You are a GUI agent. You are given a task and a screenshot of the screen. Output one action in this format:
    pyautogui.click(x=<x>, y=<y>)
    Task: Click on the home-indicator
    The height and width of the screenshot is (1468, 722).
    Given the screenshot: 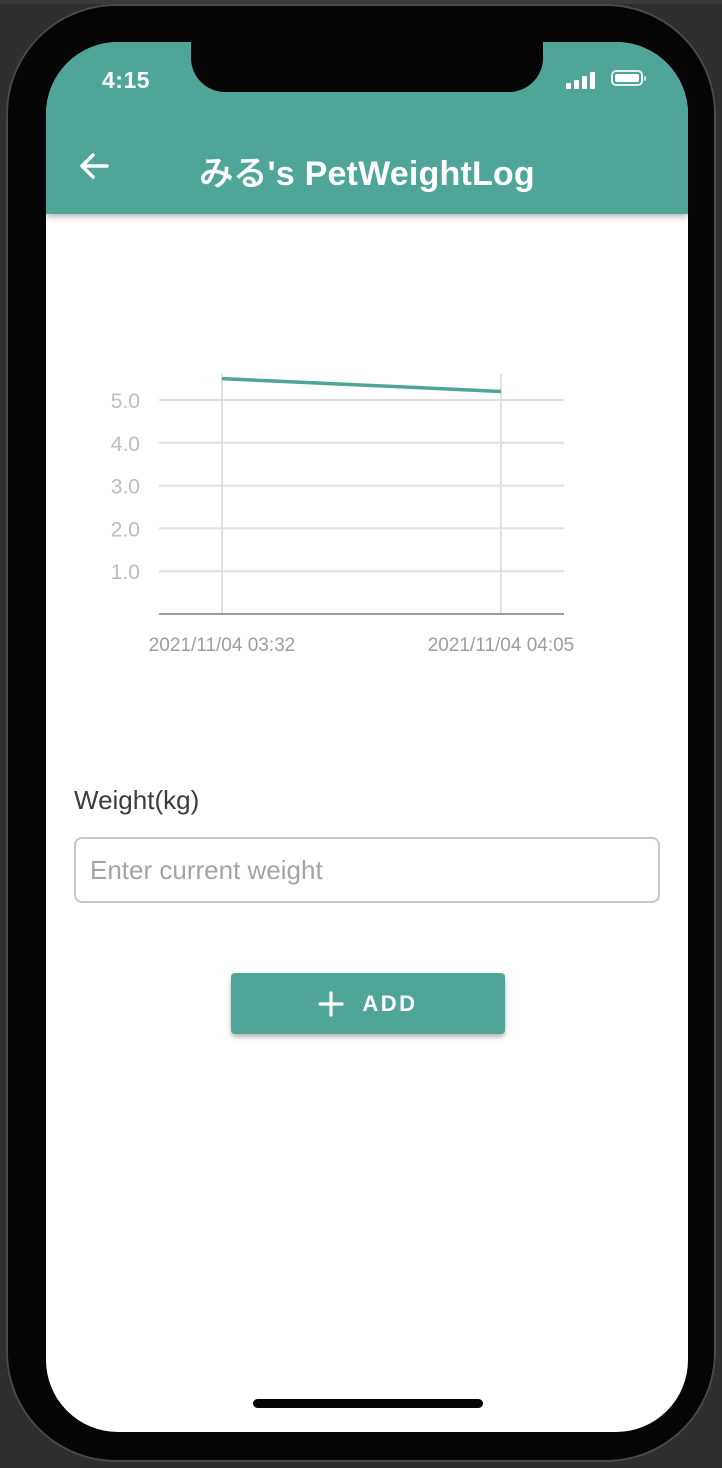 What is the action you would take?
    pyautogui.click(x=368, y=1403)
    